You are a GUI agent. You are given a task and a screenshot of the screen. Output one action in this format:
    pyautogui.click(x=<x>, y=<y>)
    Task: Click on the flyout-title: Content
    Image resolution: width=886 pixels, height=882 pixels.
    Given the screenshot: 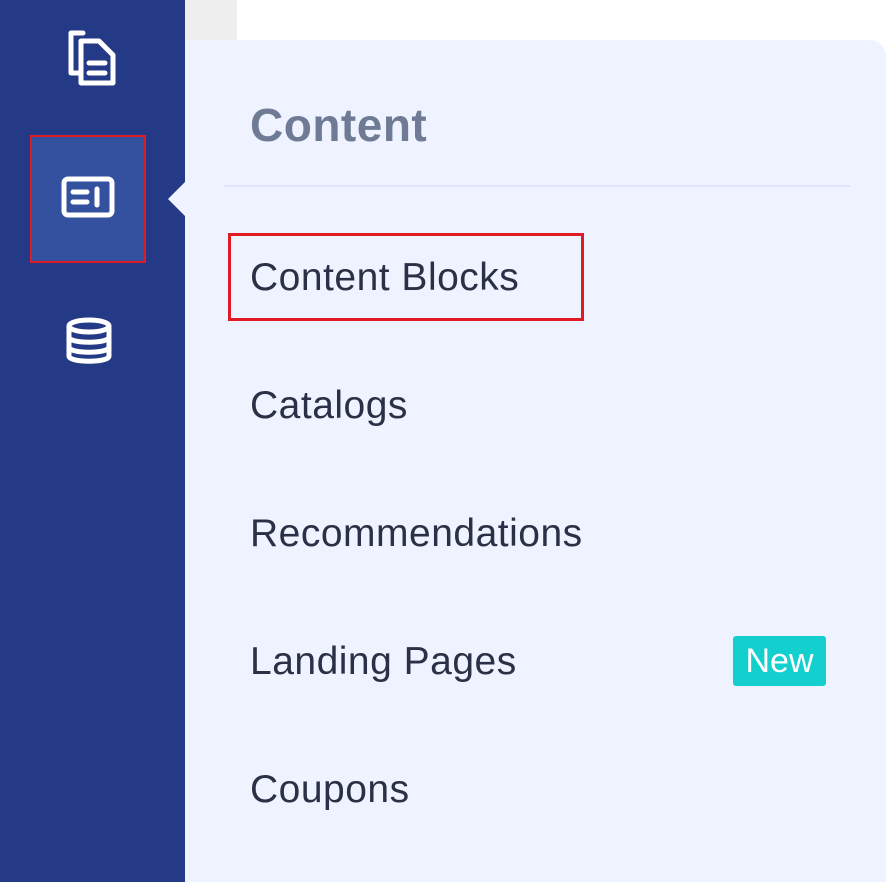 What is the action you would take?
    pyautogui.click(x=339, y=125)
    